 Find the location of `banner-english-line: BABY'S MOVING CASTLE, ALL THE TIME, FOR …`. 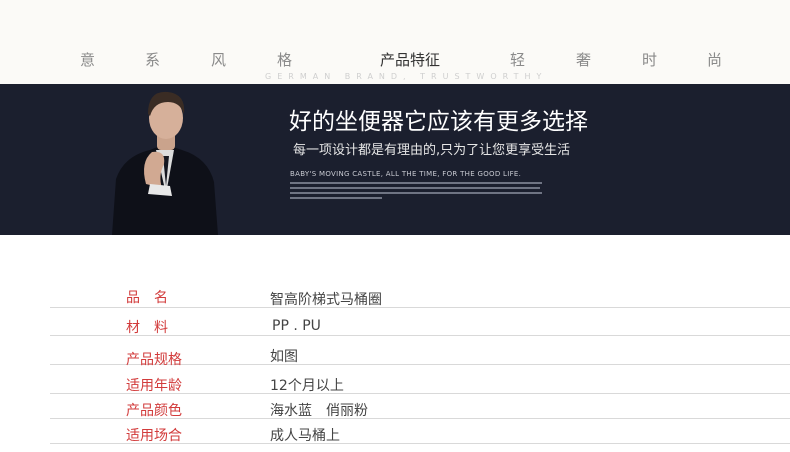

banner-english-line: BABY'S MOVING CASTLE, ALL THE TIME, FOR … is located at coordinates (406, 174).